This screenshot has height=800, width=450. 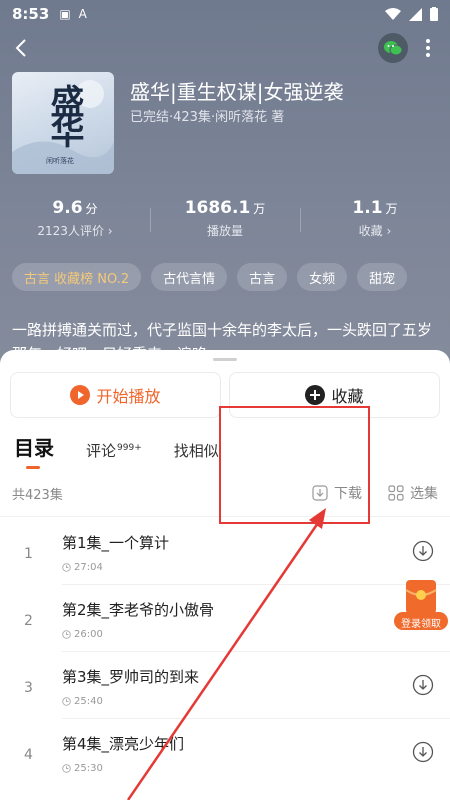 What do you see at coordinates (396, 493) in the screenshot?
I see `grid-icon` at bounding box center [396, 493].